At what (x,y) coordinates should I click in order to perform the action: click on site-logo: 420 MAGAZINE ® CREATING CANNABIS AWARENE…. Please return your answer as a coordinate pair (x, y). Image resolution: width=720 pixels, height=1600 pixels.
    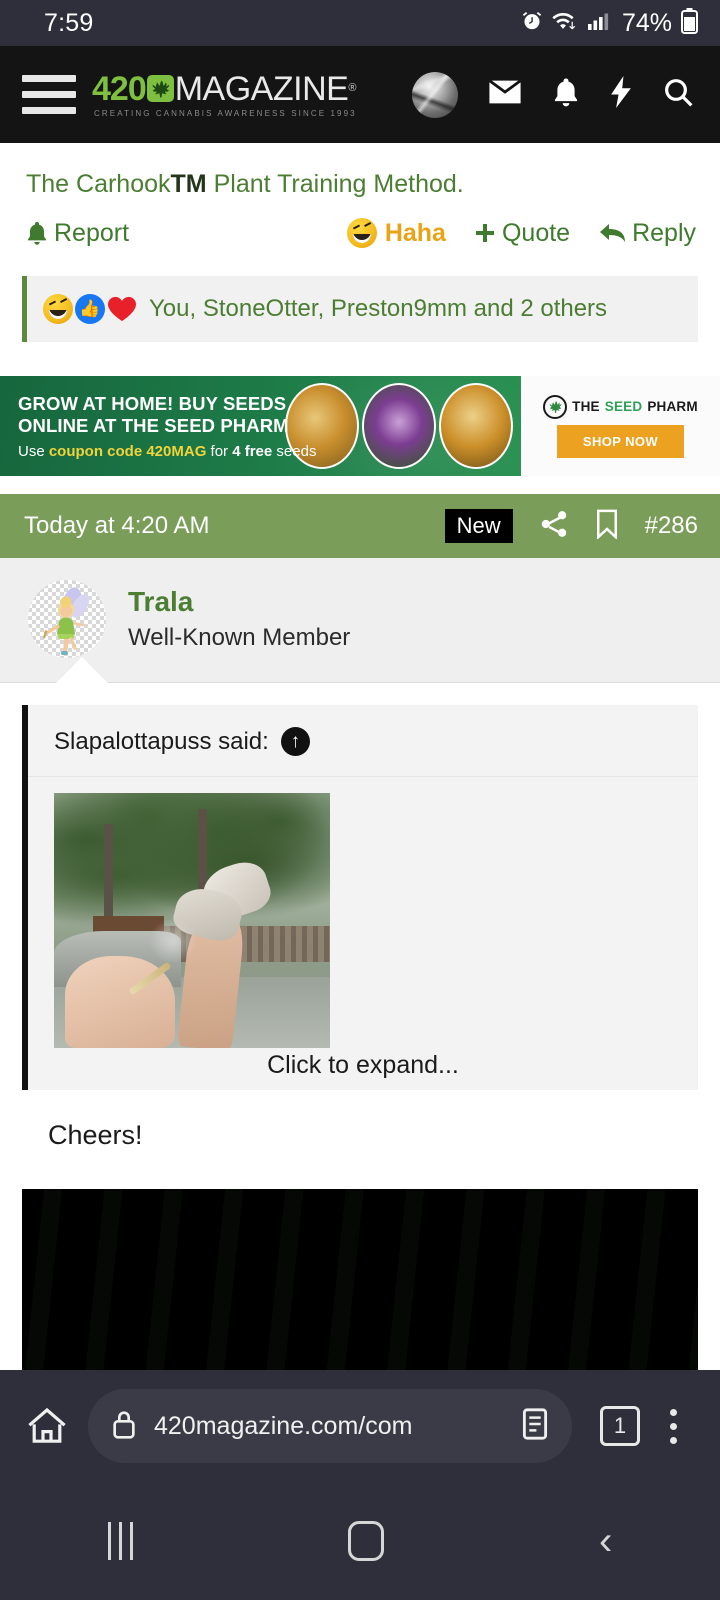
    Looking at the image, I should click on (224, 95).